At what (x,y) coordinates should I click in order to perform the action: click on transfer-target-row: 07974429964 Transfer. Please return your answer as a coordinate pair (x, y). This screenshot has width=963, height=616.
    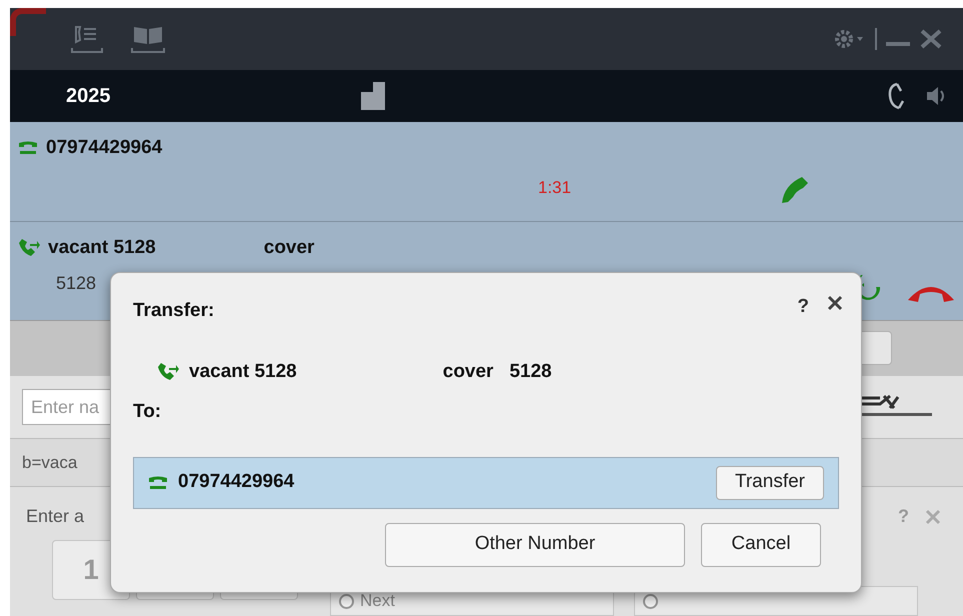
    Looking at the image, I should click on (486, 482).